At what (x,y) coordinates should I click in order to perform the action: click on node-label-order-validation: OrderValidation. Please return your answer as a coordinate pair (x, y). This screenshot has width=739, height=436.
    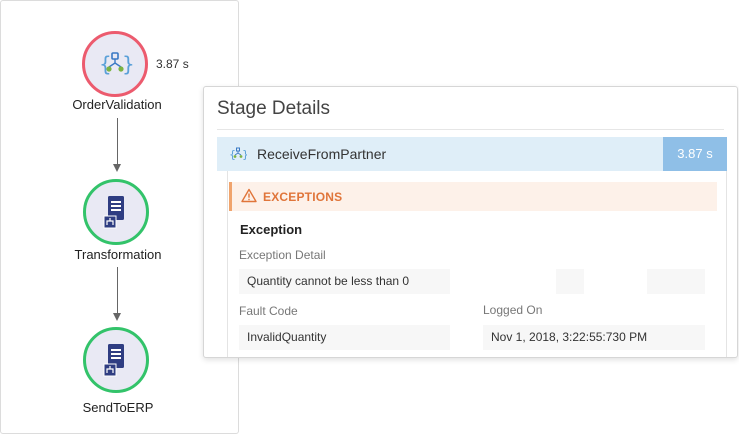
    Looking at the image, I should click on (117, 104).